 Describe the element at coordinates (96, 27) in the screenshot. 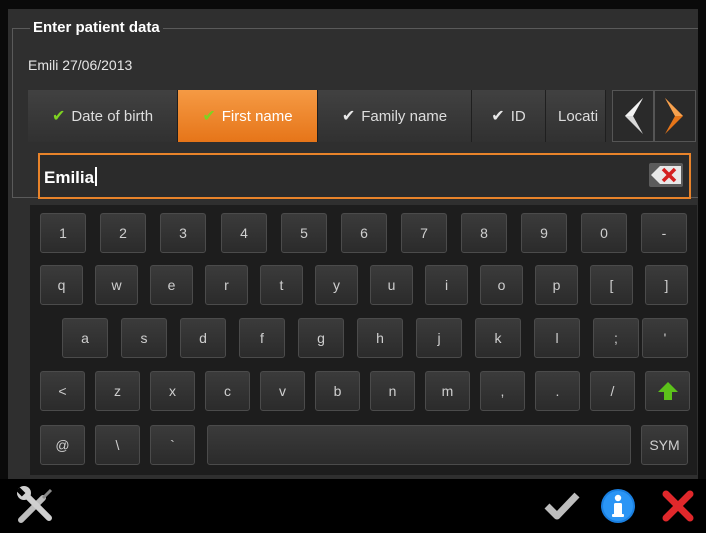

I see `panel-title: Enter patient data` at that location.